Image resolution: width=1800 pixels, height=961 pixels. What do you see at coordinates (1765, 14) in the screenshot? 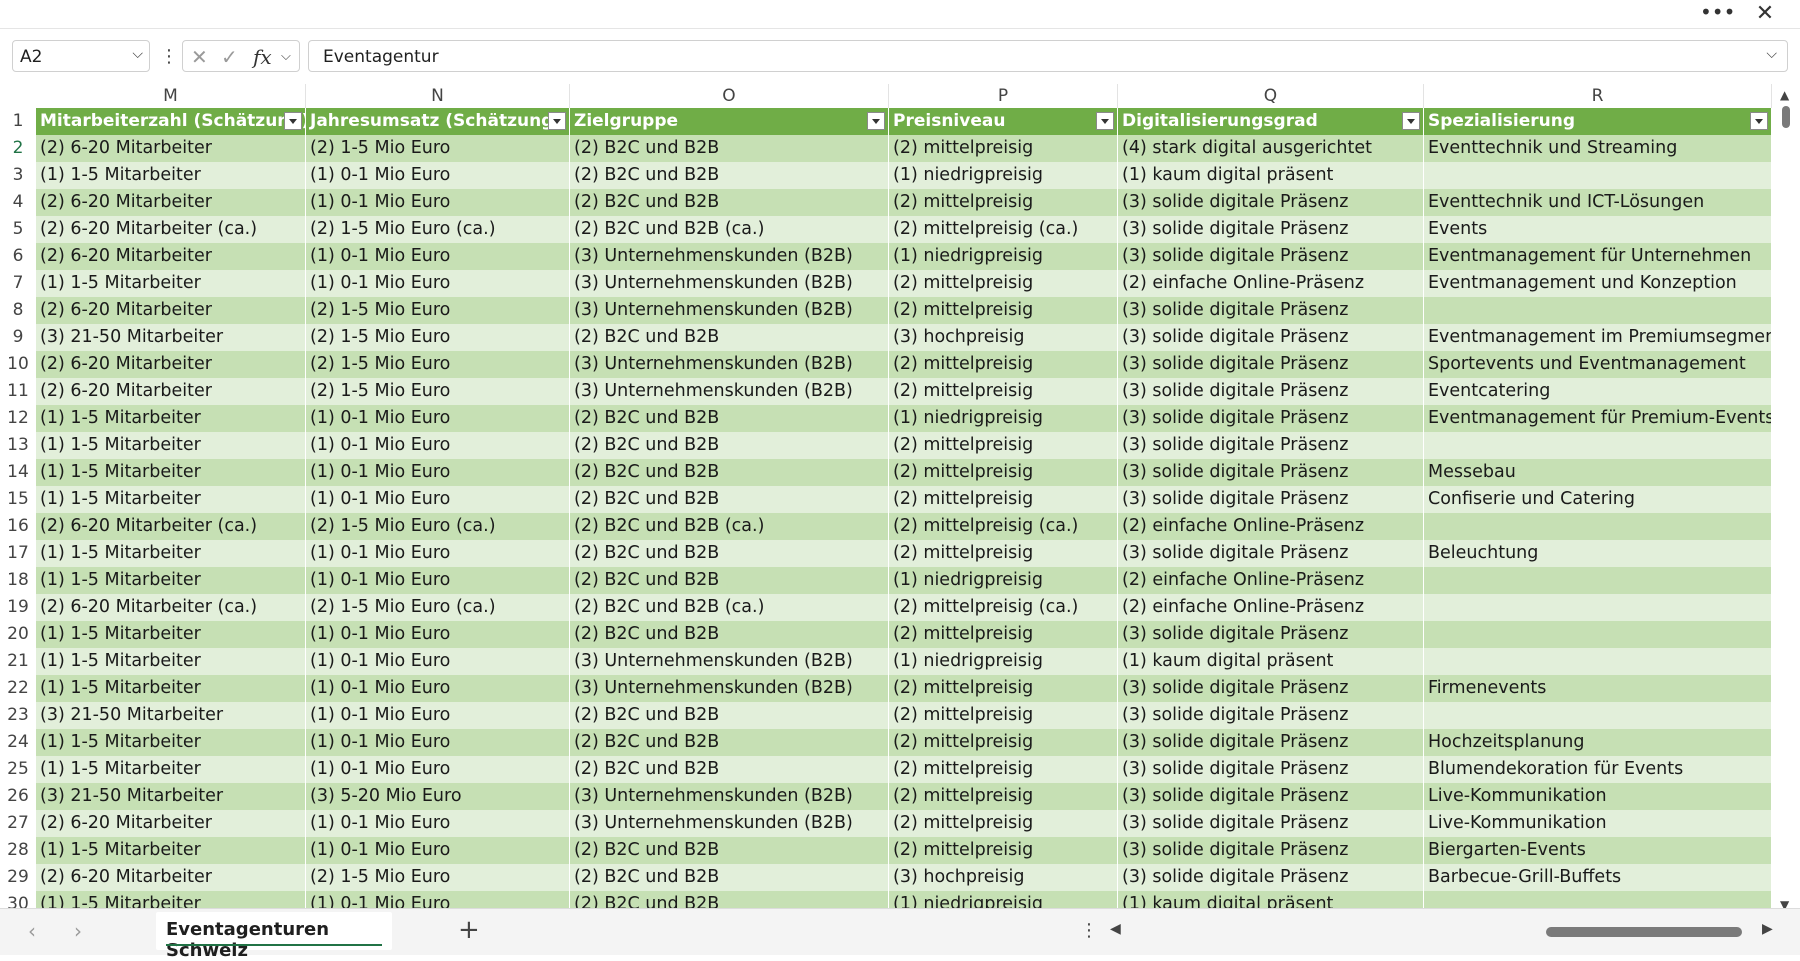
I see `close-icon: ✕` at bounding box center [1765, 14].